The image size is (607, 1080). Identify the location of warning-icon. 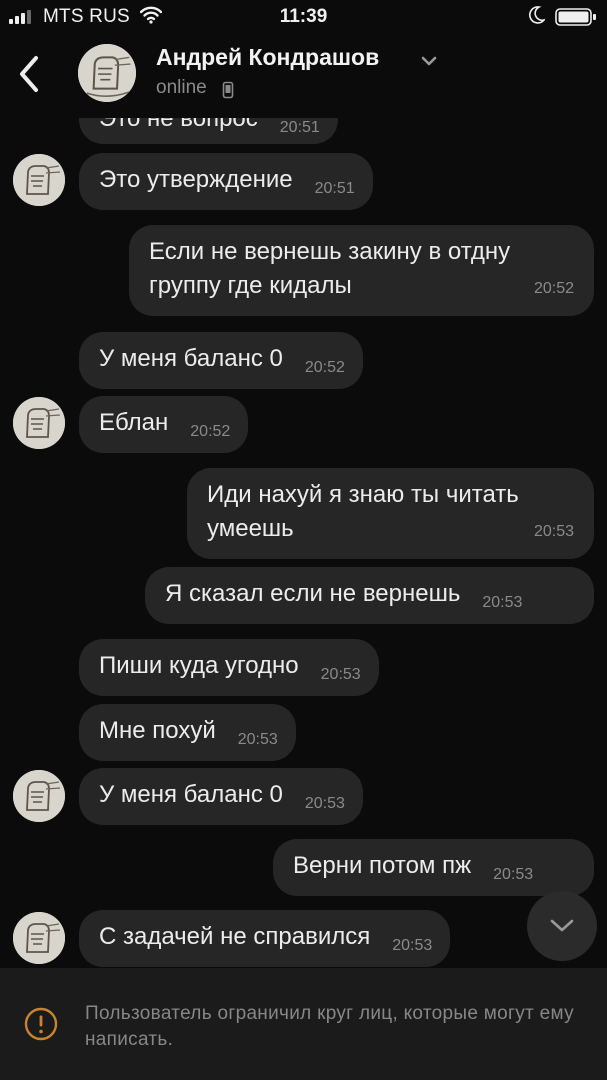
(41, 1026).